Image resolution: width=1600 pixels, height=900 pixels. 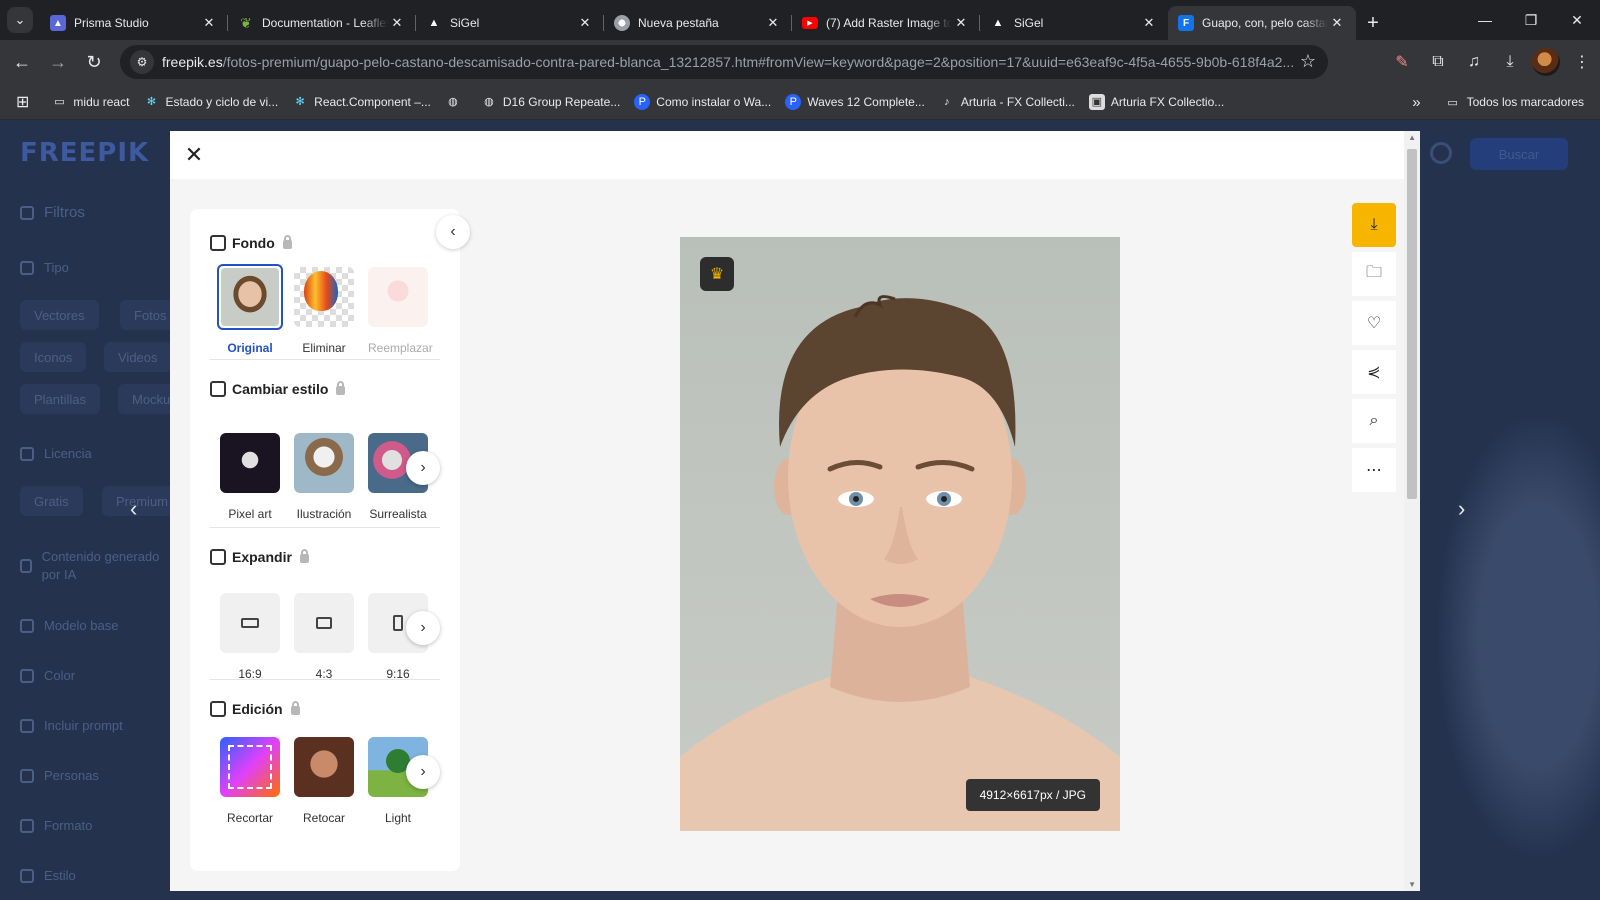 I want to click on site-settings-icon: ⚙, so click(x=142, y=62).